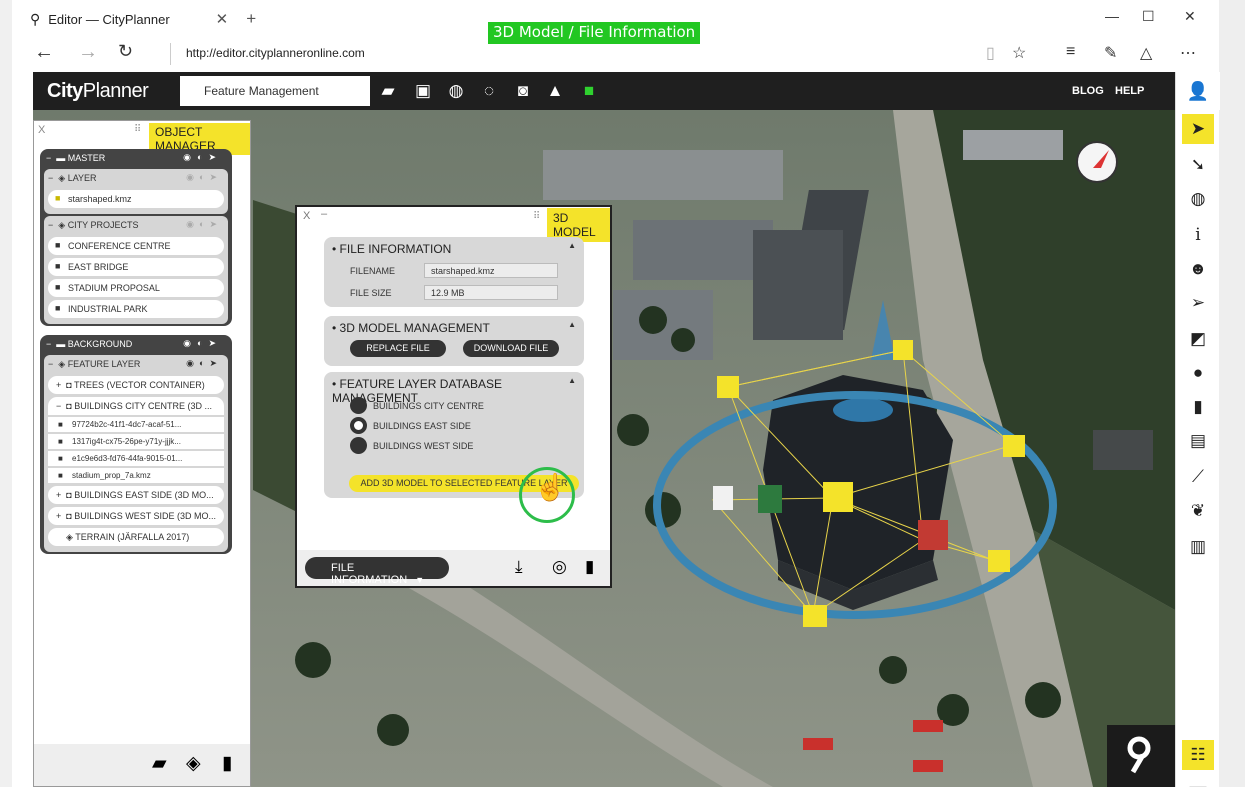 The height and width of the screenshot is (787, 1245). I want to click on close-tab-icon: ✕, so click(222, 19).